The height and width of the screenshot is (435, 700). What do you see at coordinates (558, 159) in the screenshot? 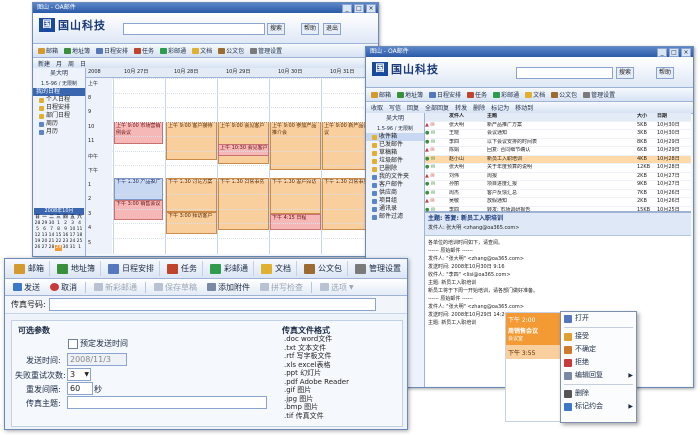
I see `message-row: ● ✉ 赵小山 新员工入职培训 4KB 10月28日` at bounding box center [558, 159].